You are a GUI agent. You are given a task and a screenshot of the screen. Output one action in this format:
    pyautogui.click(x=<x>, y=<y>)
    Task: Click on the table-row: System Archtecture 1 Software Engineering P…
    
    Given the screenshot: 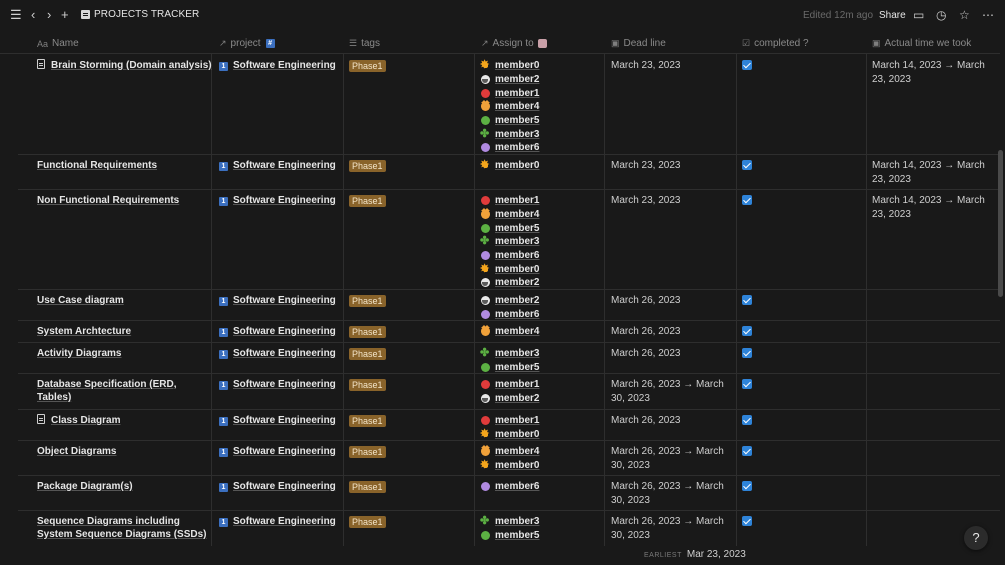 What is the action you would take?
    pyautogui.click(x=509, y=331)
    